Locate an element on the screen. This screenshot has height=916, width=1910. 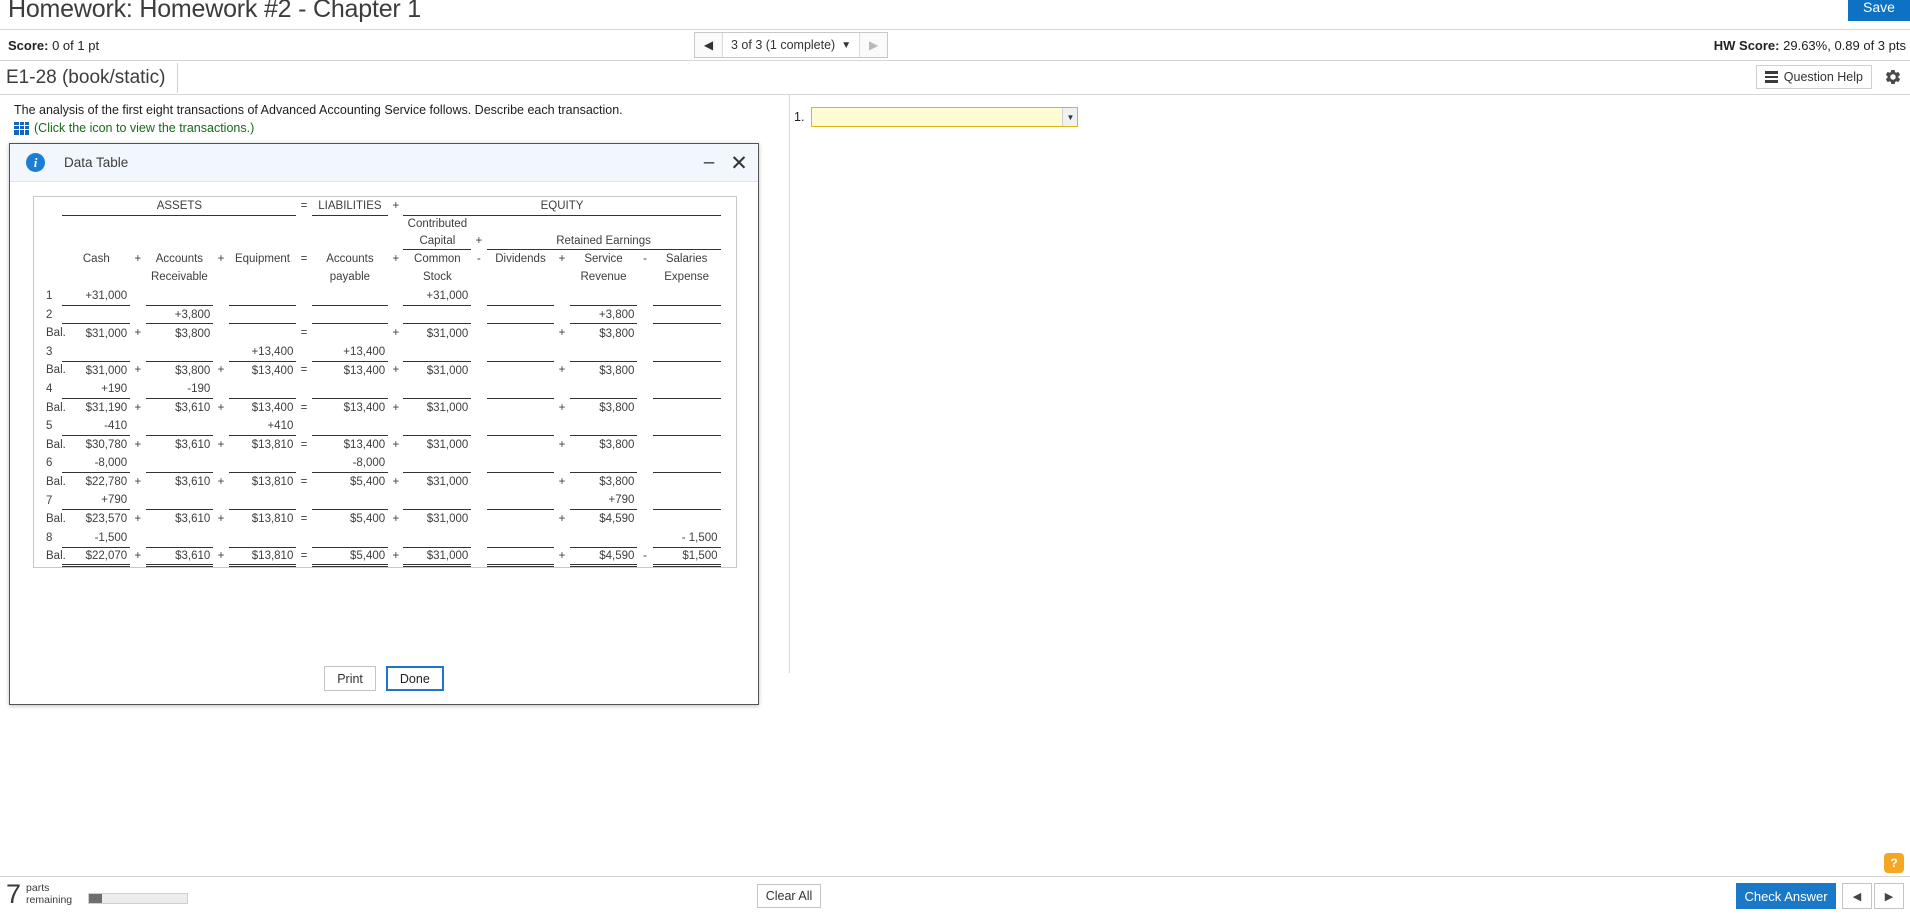
close-icon: ✕ is located at coordinates (739, 163).